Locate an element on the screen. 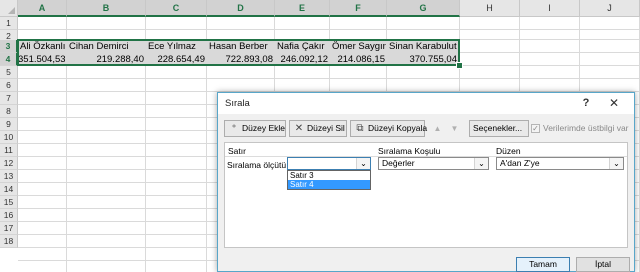  column-header-g: G is located at coordinates (423, 8).